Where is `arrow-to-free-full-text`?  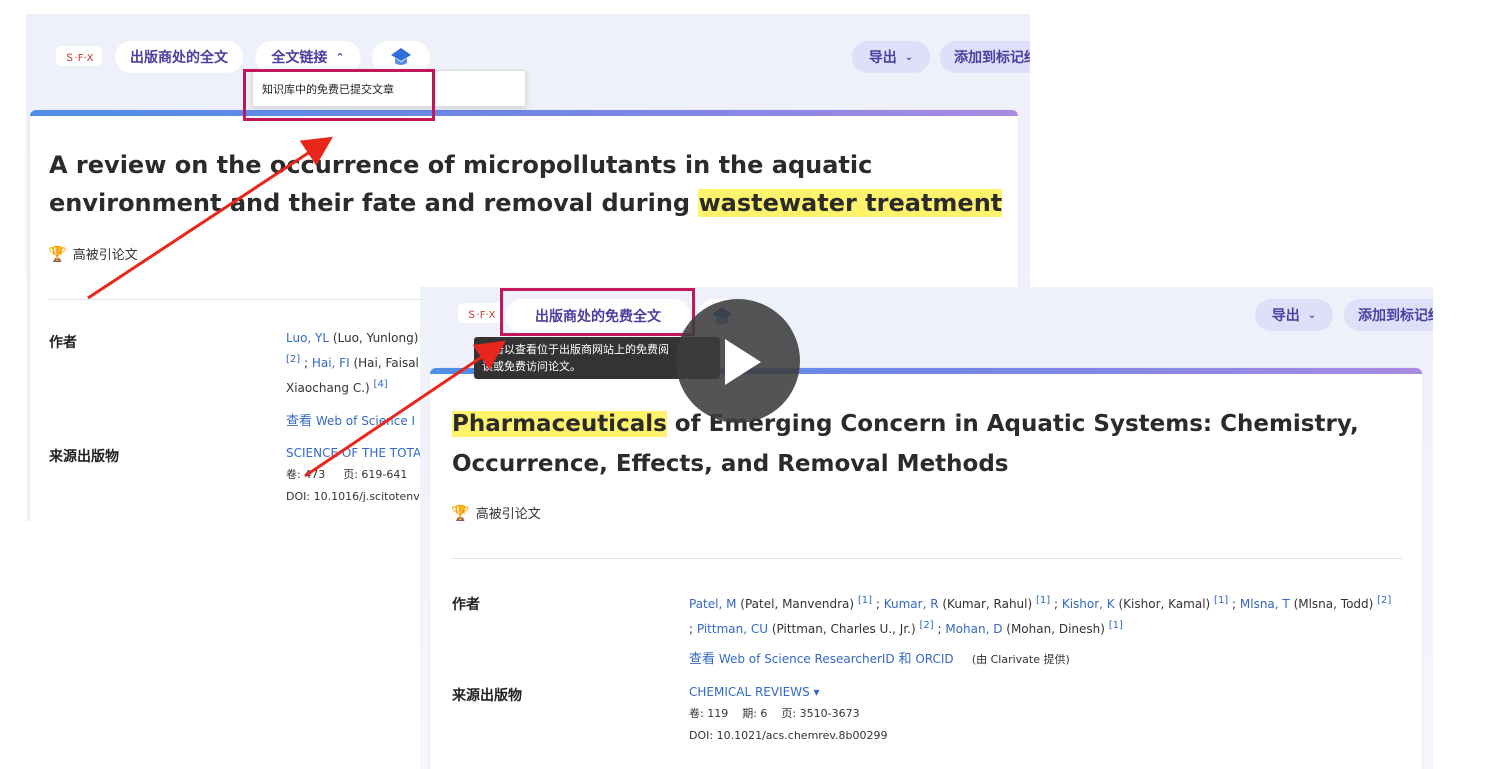 arrow-to-free-full-text is located at coordinates (405, 409).